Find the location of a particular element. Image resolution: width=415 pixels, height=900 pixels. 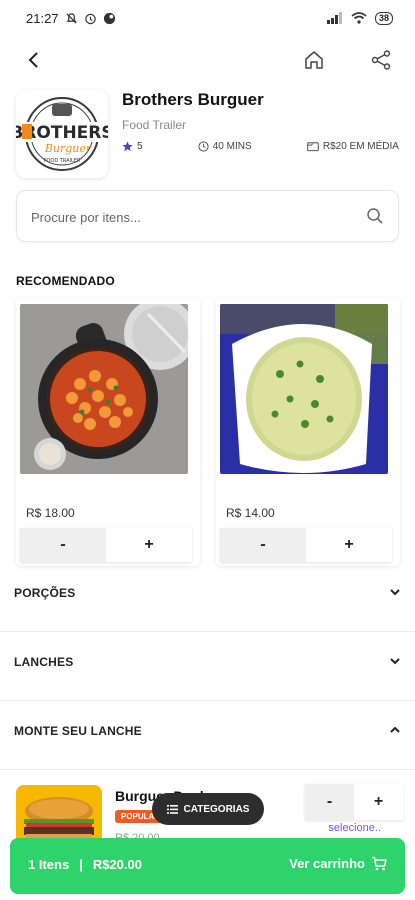

share-icon is located at coordinates (381, 60).